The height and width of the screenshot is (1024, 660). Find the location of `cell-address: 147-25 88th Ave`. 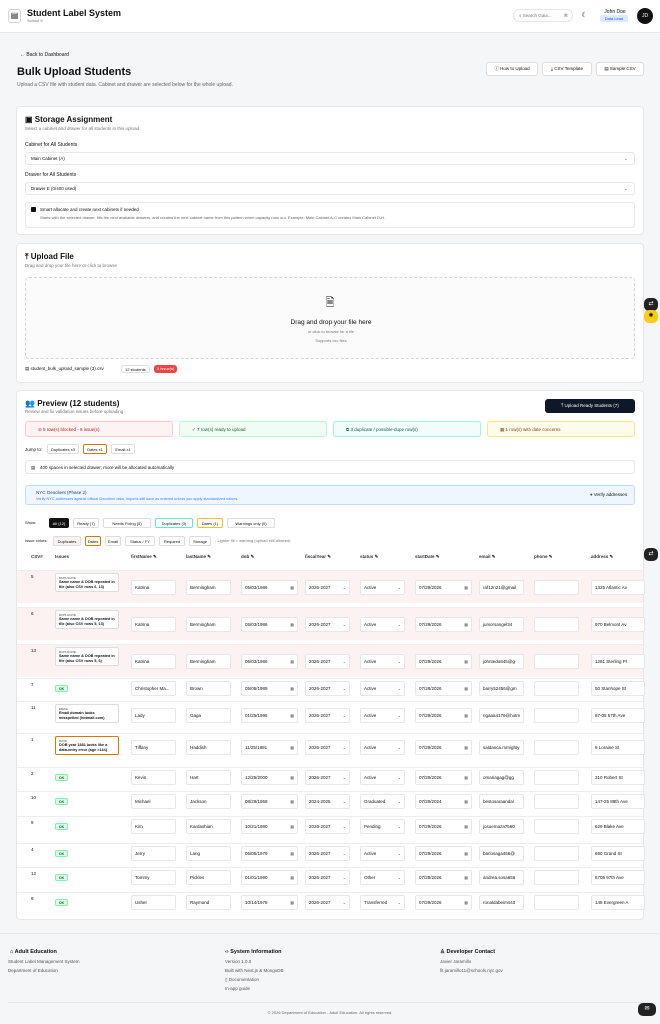

cell-address: 147-25 88th Ave is located at coordinates (618, 801).